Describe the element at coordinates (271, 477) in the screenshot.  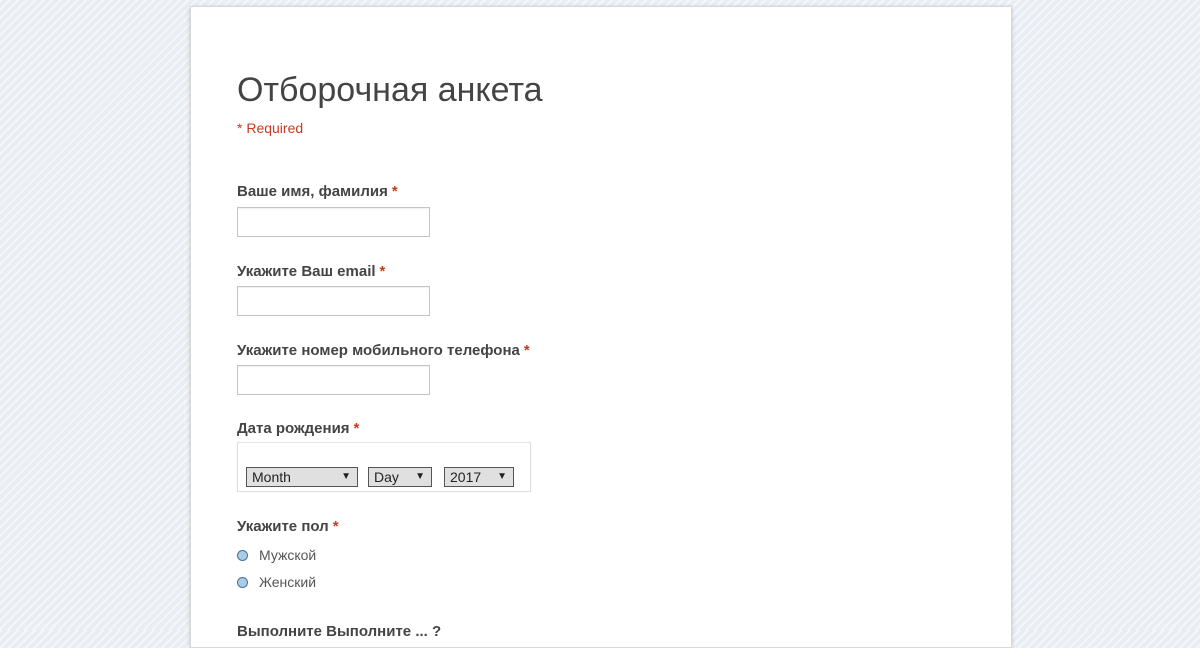
I see `month-select-value: Month` at that location.